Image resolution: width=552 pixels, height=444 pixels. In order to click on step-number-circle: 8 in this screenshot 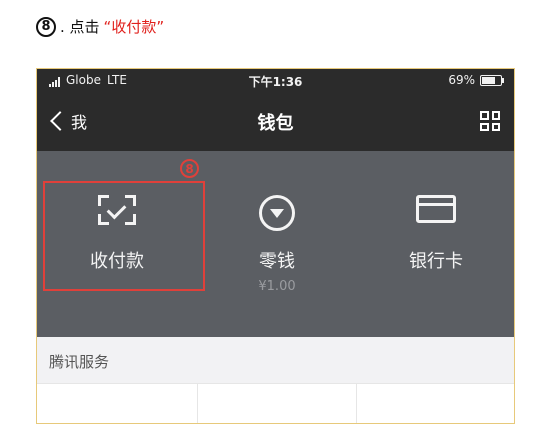, I will do `click(46, 26)`.